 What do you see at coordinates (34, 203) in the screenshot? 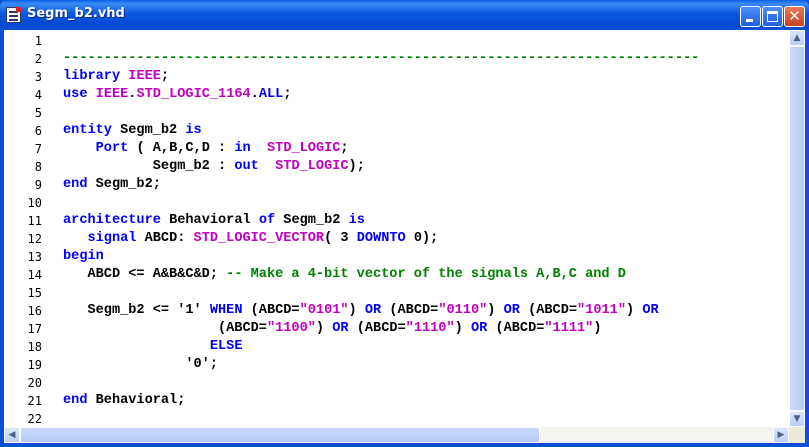
I see `line-number: 10` at bounding box center [34, 203].